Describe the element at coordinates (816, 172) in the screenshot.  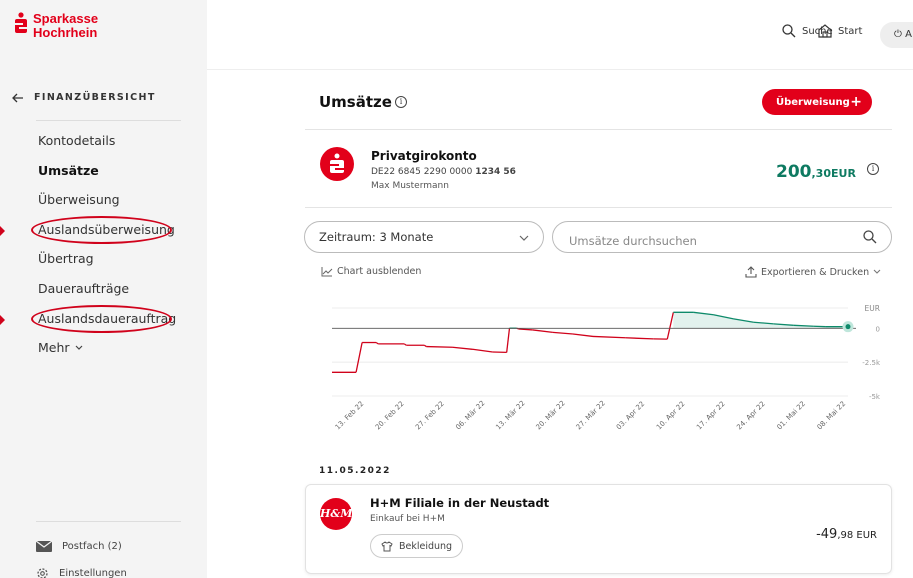
I see `account-balance: 200,30EUR` at that location.